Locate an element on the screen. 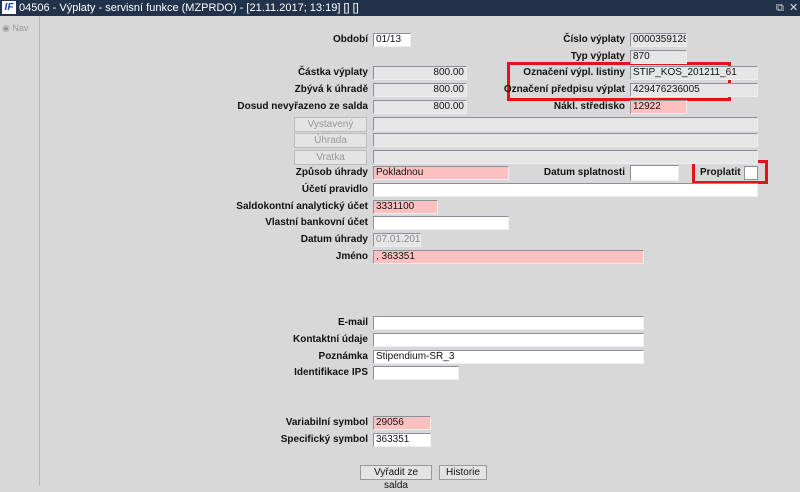 This screenshot has height=492, width=800. nav-label: Nav is located at coordinates (20, 28).